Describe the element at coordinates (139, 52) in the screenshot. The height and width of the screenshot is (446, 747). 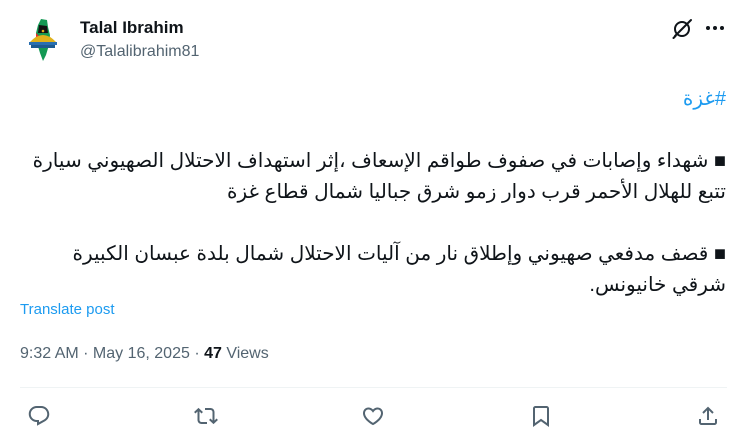
I see `handle: @Talalibrahim81` at that location.